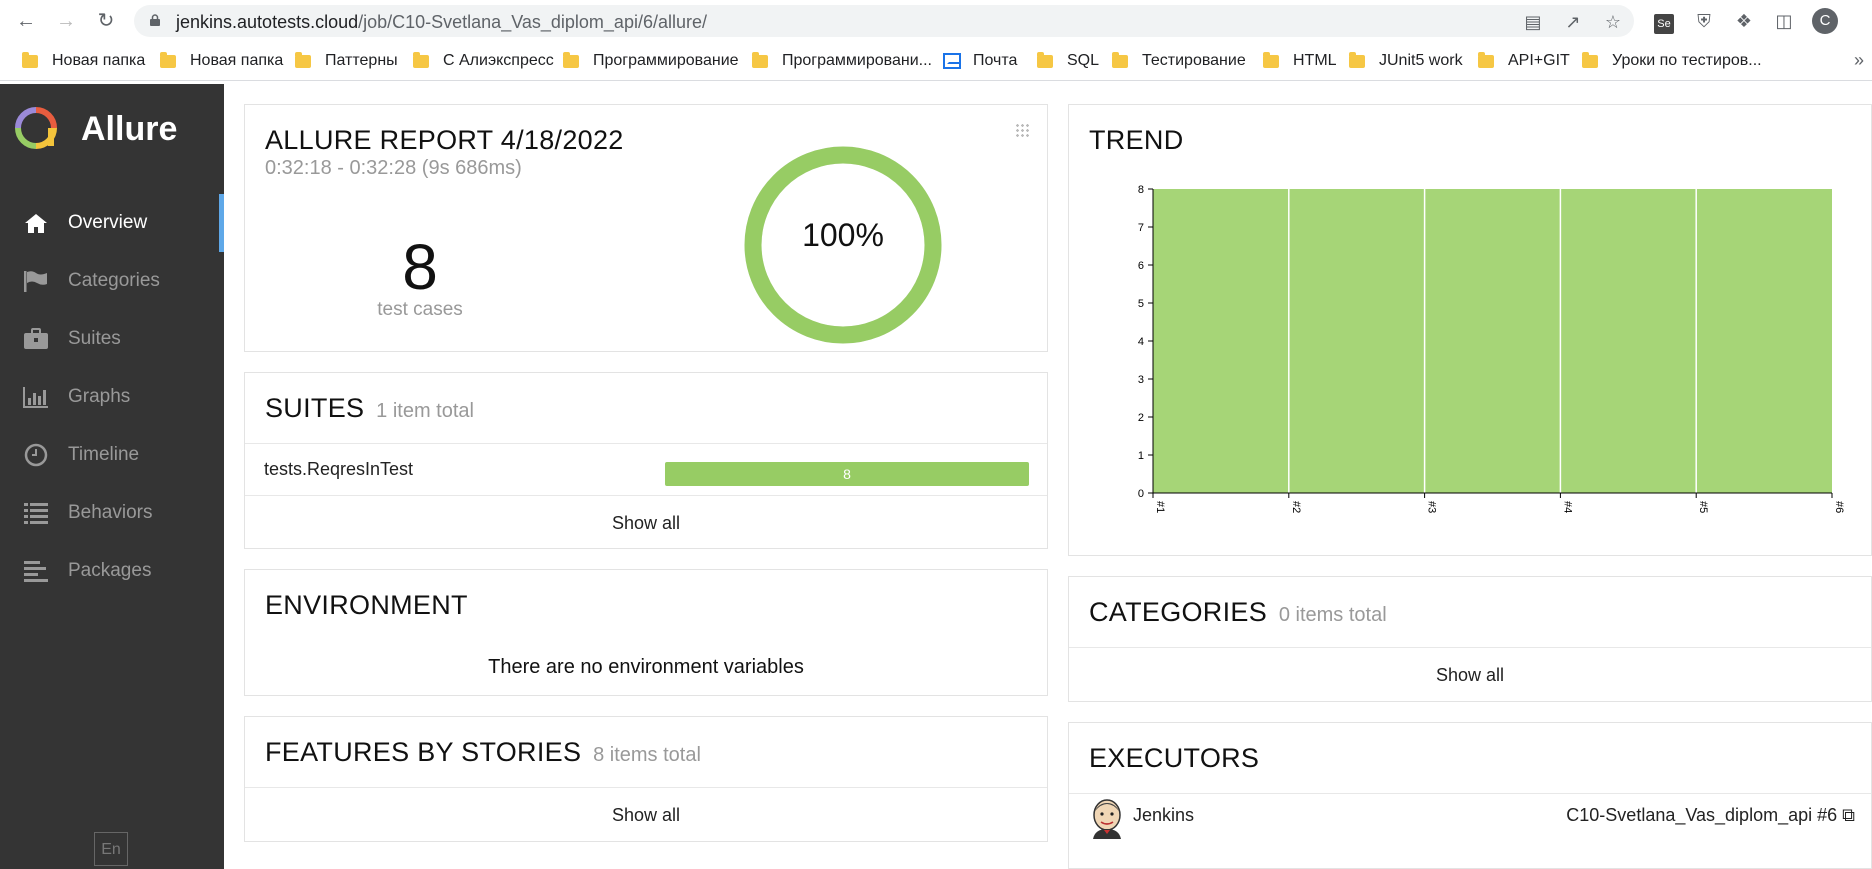  I want to click on share-icon: ↗, so click(1573, 22).